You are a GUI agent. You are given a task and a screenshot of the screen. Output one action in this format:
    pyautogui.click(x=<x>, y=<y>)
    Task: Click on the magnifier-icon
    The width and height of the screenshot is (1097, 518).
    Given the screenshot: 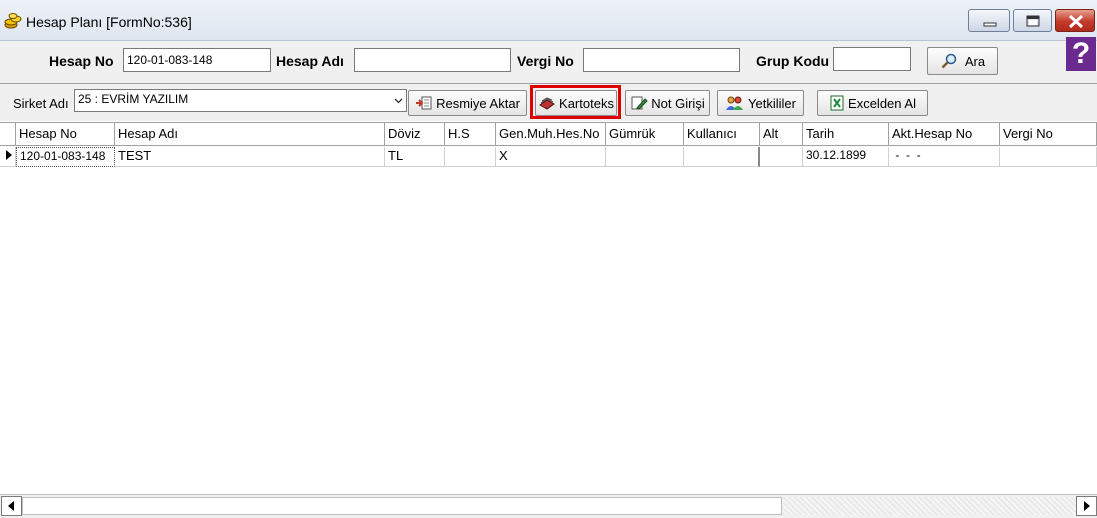 What is the action you would take?
    pyautogui.click(x=949, y=61)
    